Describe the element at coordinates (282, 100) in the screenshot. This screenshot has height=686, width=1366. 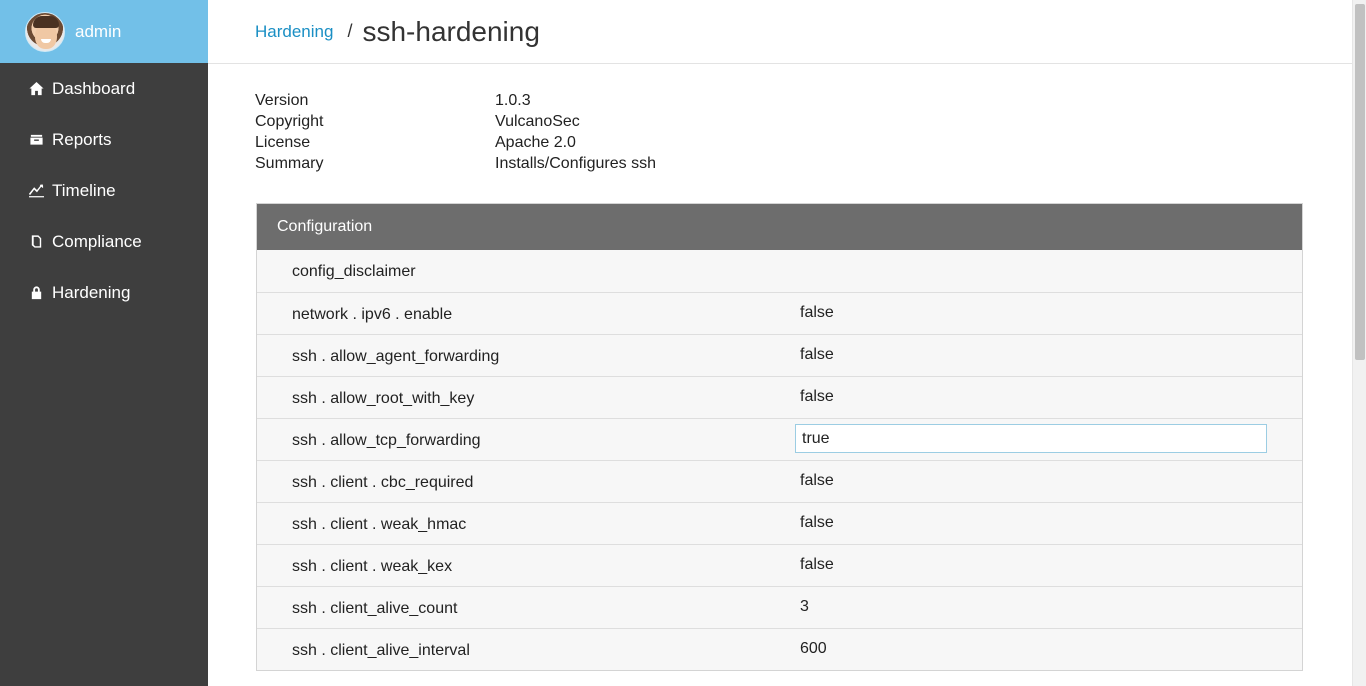
I see `version-label: Version` at that location.